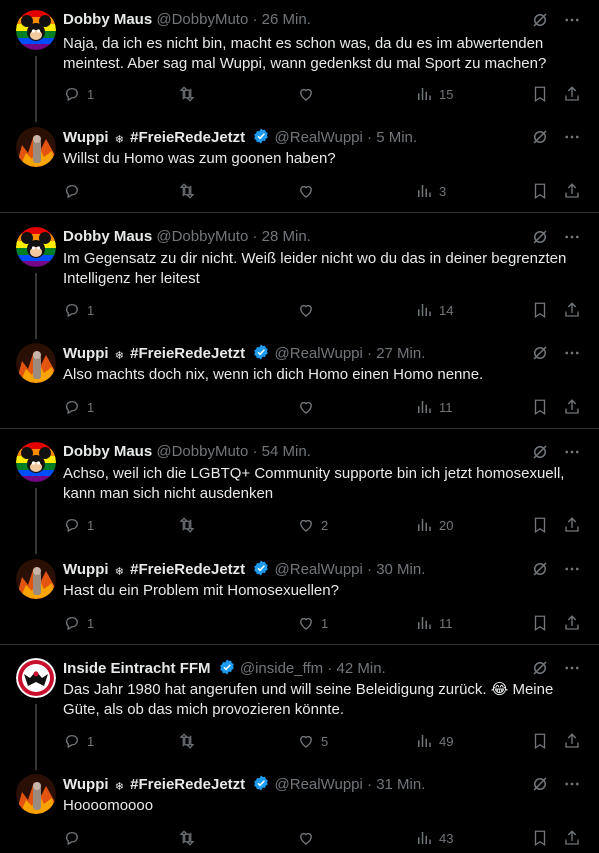 Image resolution: width=599 pixels, height=853 pixels. What do you see at coordinates (434, 741) in the screenshot?
I see `views-button: 49` at bounding box center [434, 741].